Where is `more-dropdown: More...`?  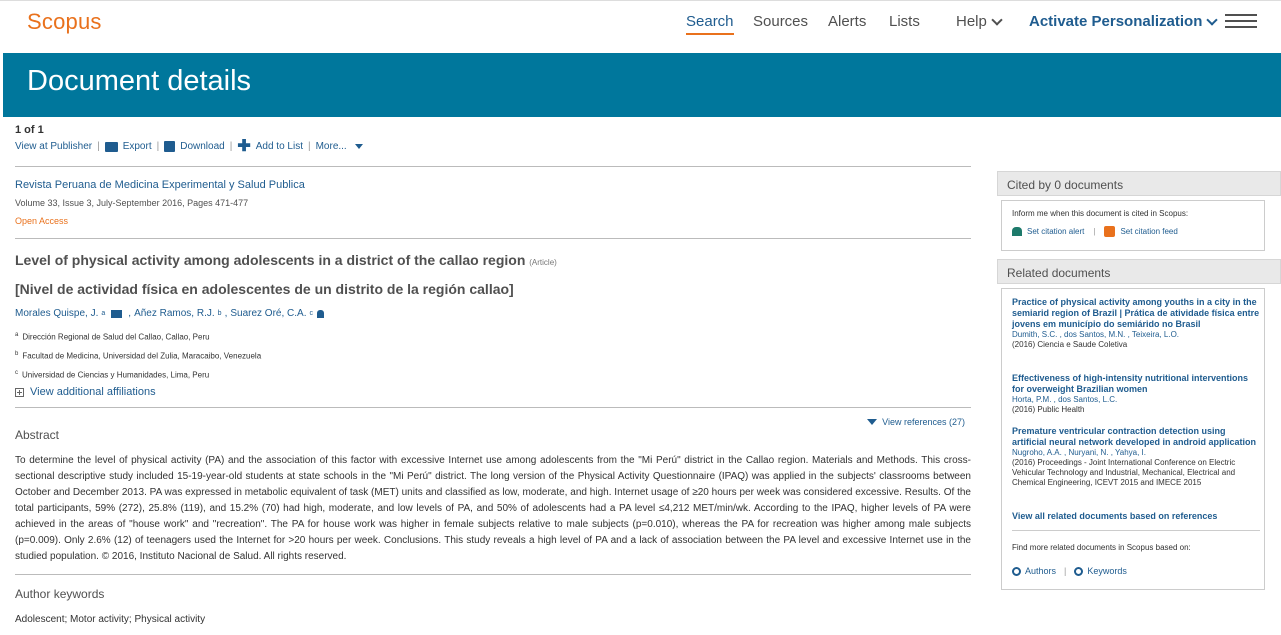
more-dropdown: More... is located at coordinates (339, 146).